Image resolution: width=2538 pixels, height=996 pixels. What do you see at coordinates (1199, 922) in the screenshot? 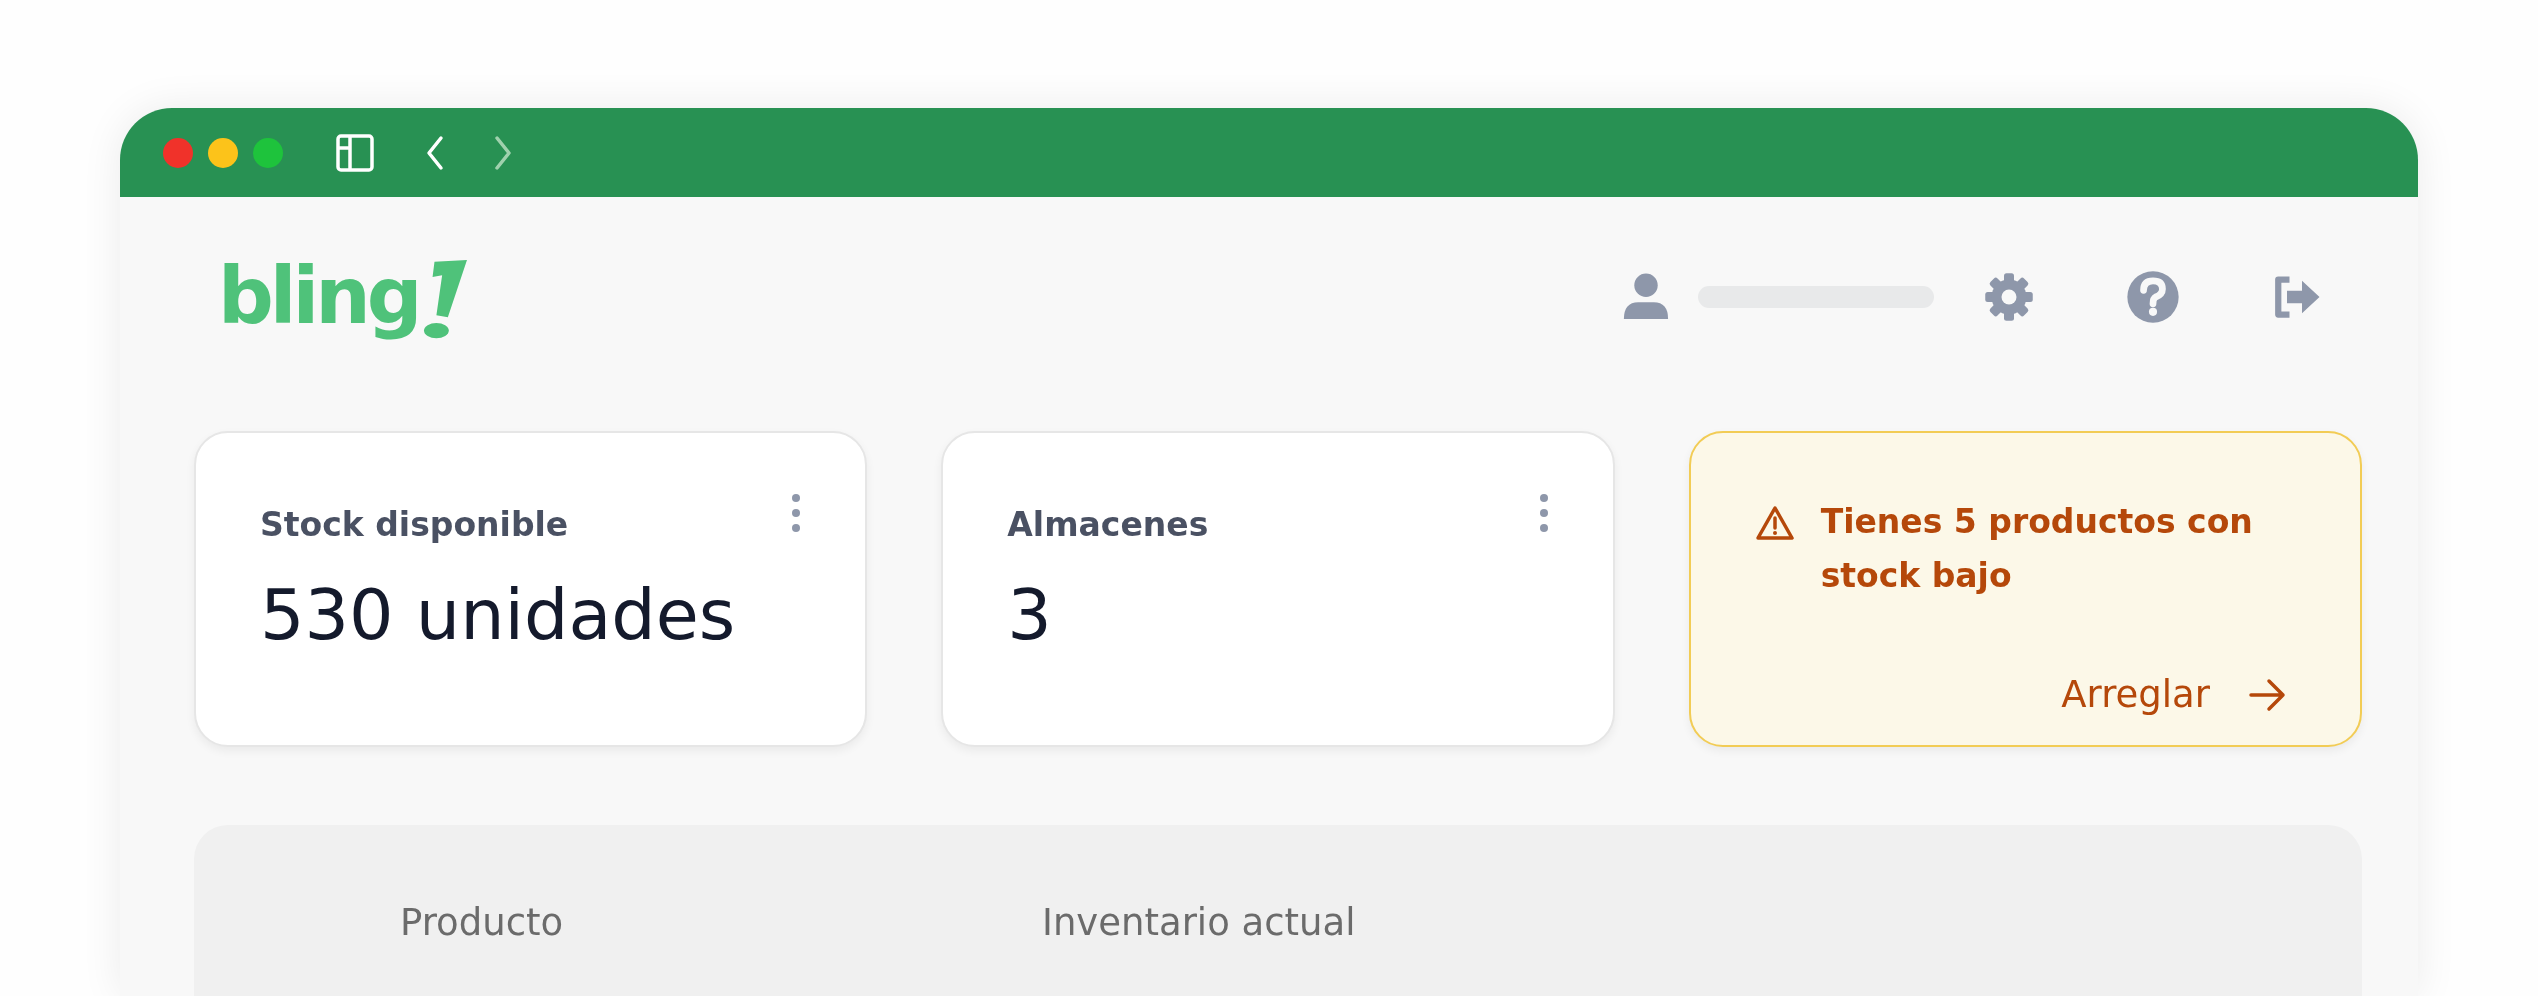
I see `column-header: Inventario actual` at bounding box center [1199, 922].